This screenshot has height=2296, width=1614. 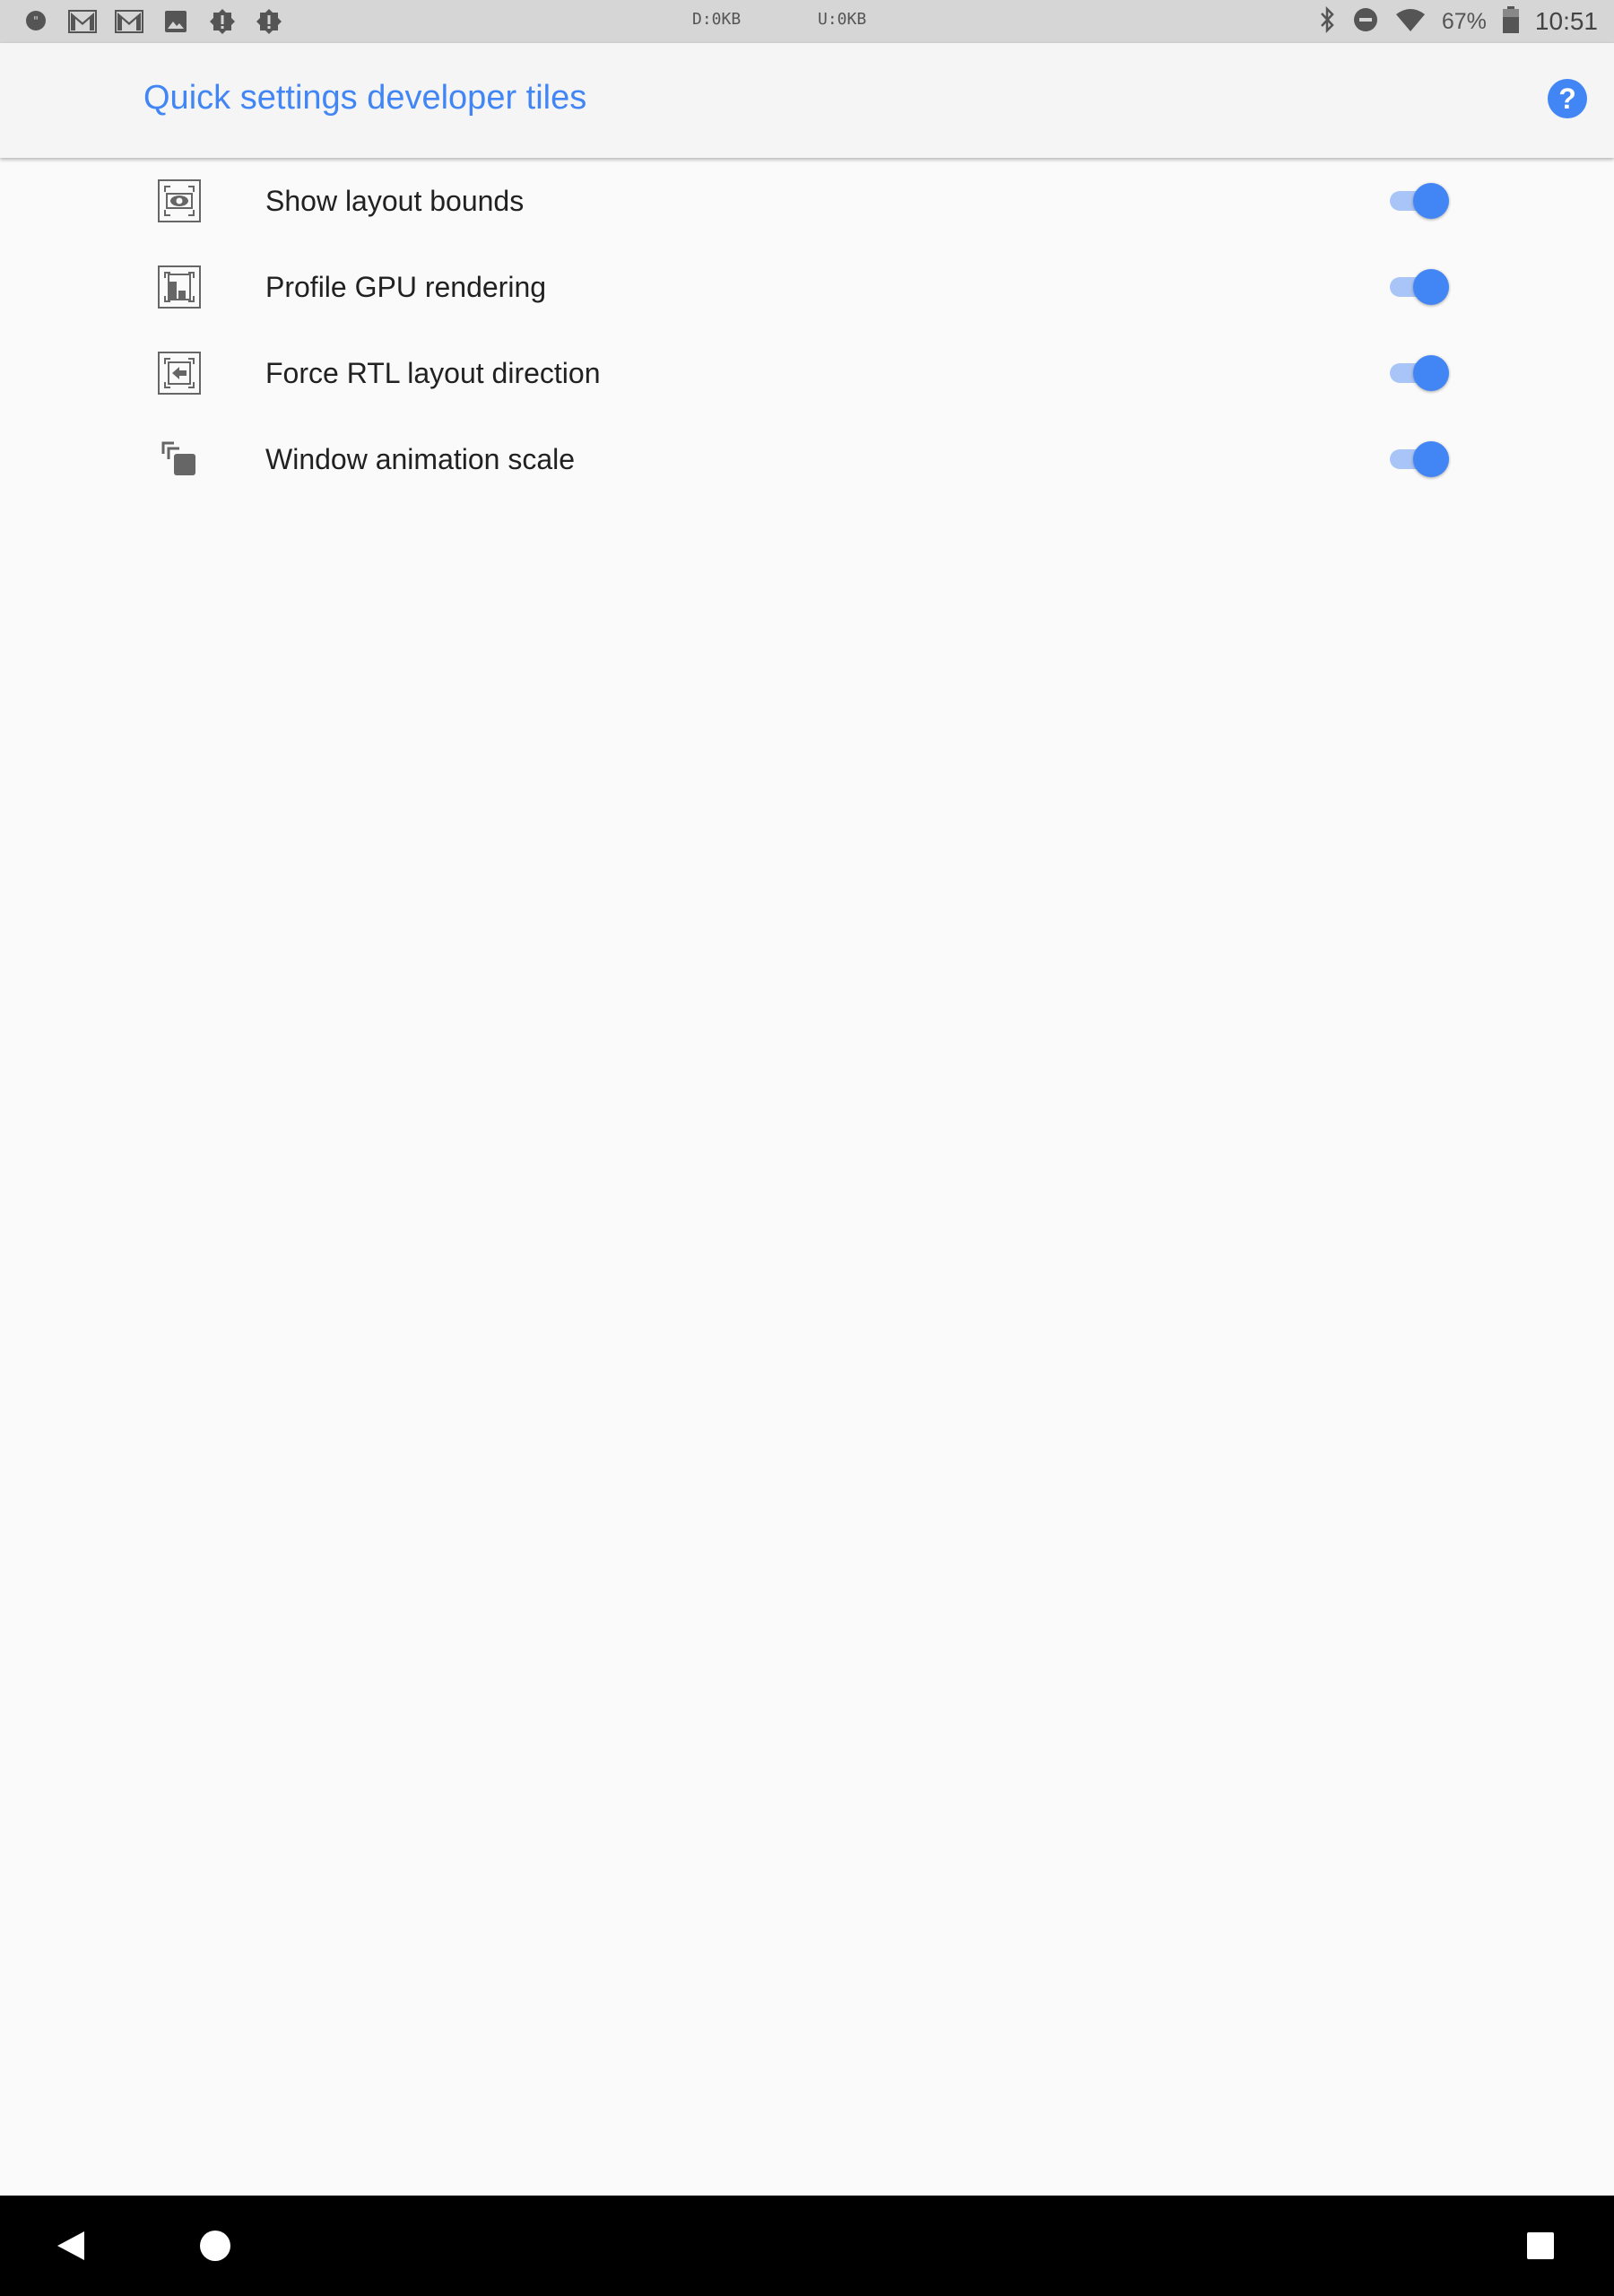 What do you see at coordinates (152, 21) in the screenshot?
I see `notification-icons: "` at bounding box center [152, 21].